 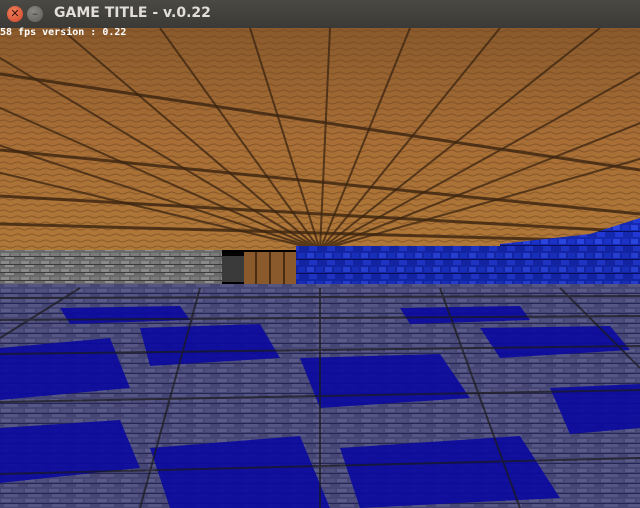 I want to click on title-bar: ✕ – GAME TITLE - v.0.22, so click(x=320, y=14).